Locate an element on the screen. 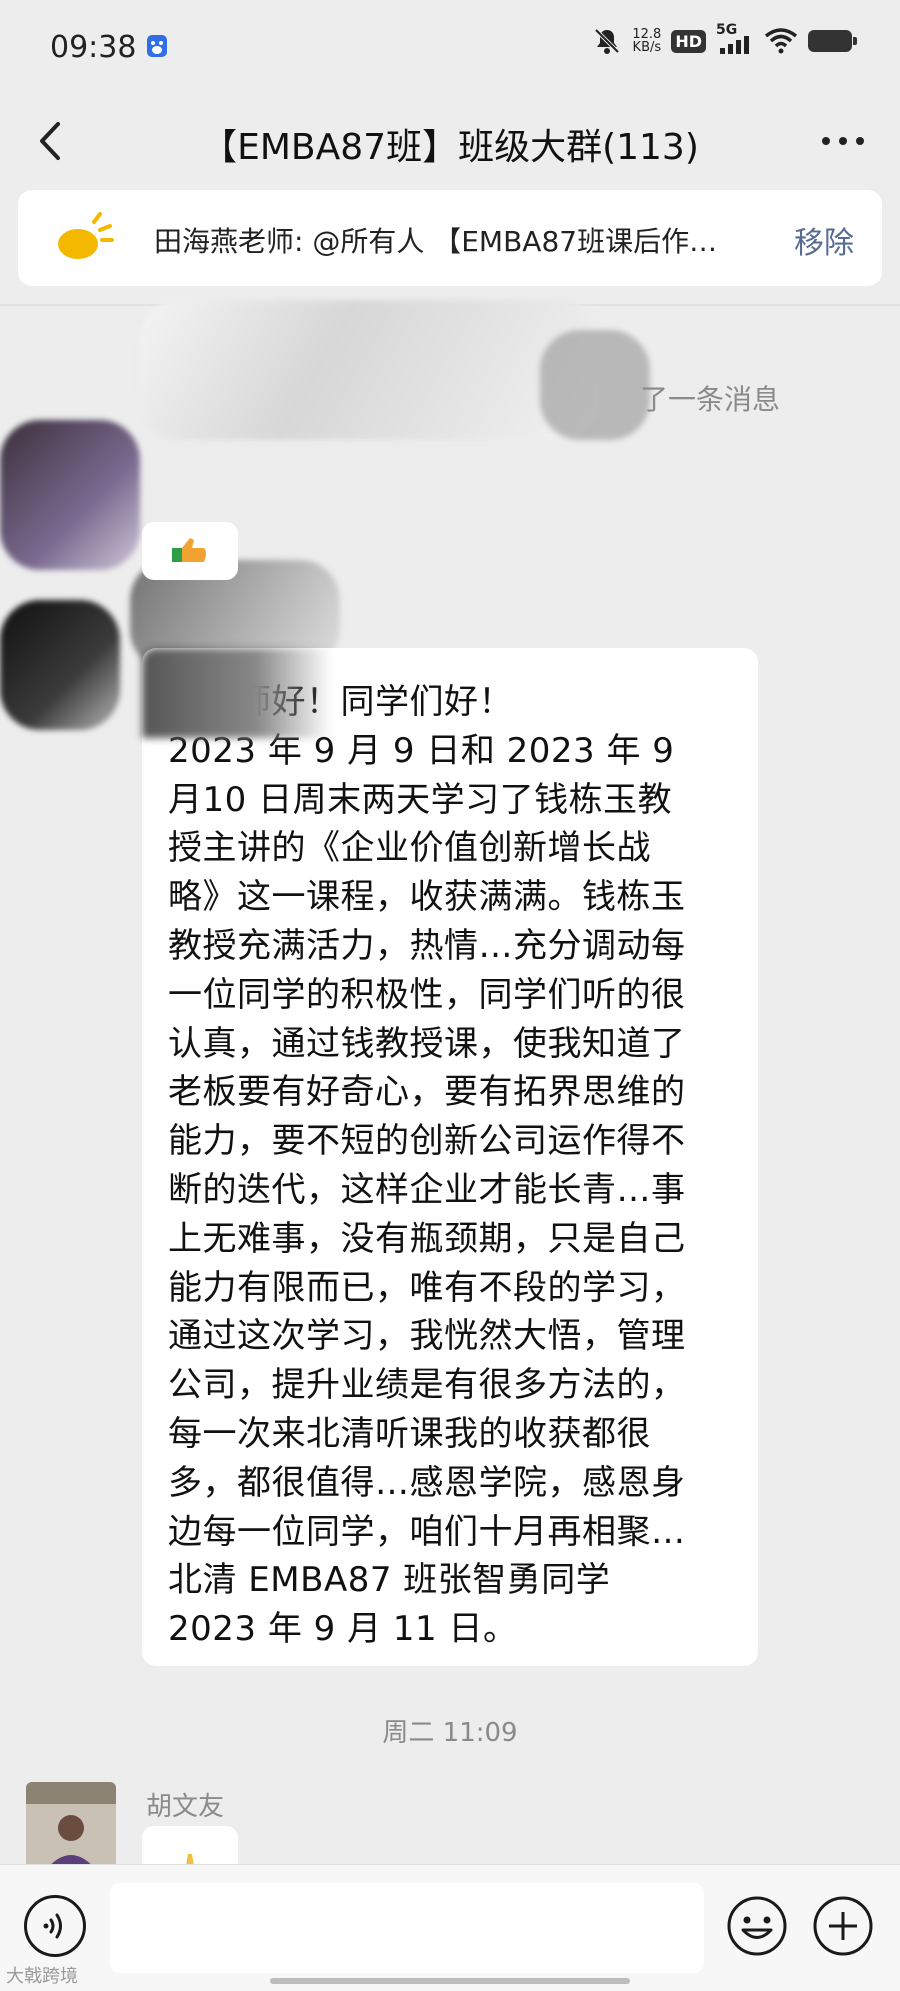 The width and height of the screenshot is (900, 1991). voice-button is located at coordinates (55, 1926).